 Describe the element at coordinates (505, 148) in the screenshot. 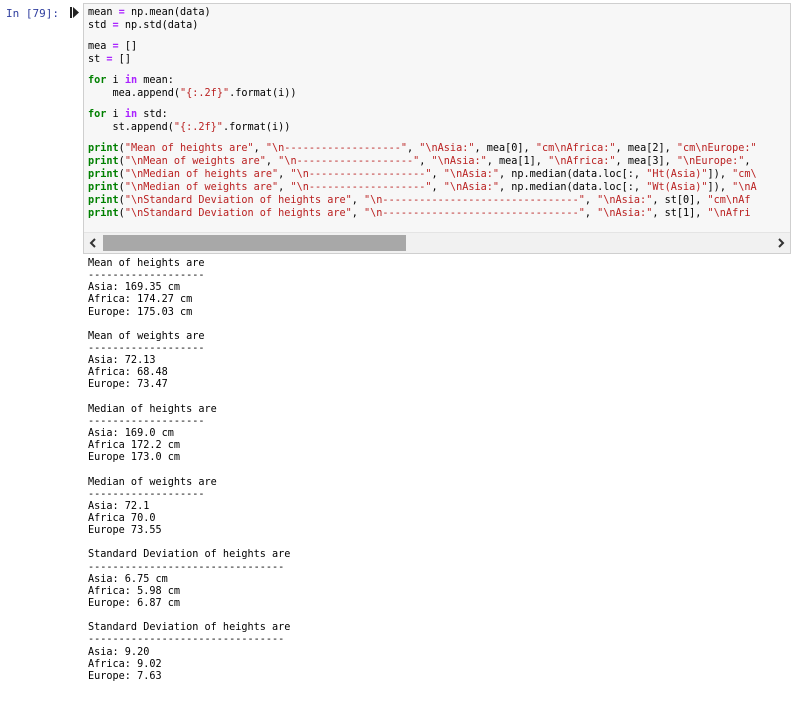

I see `code-token: , mea[0],` at that location.